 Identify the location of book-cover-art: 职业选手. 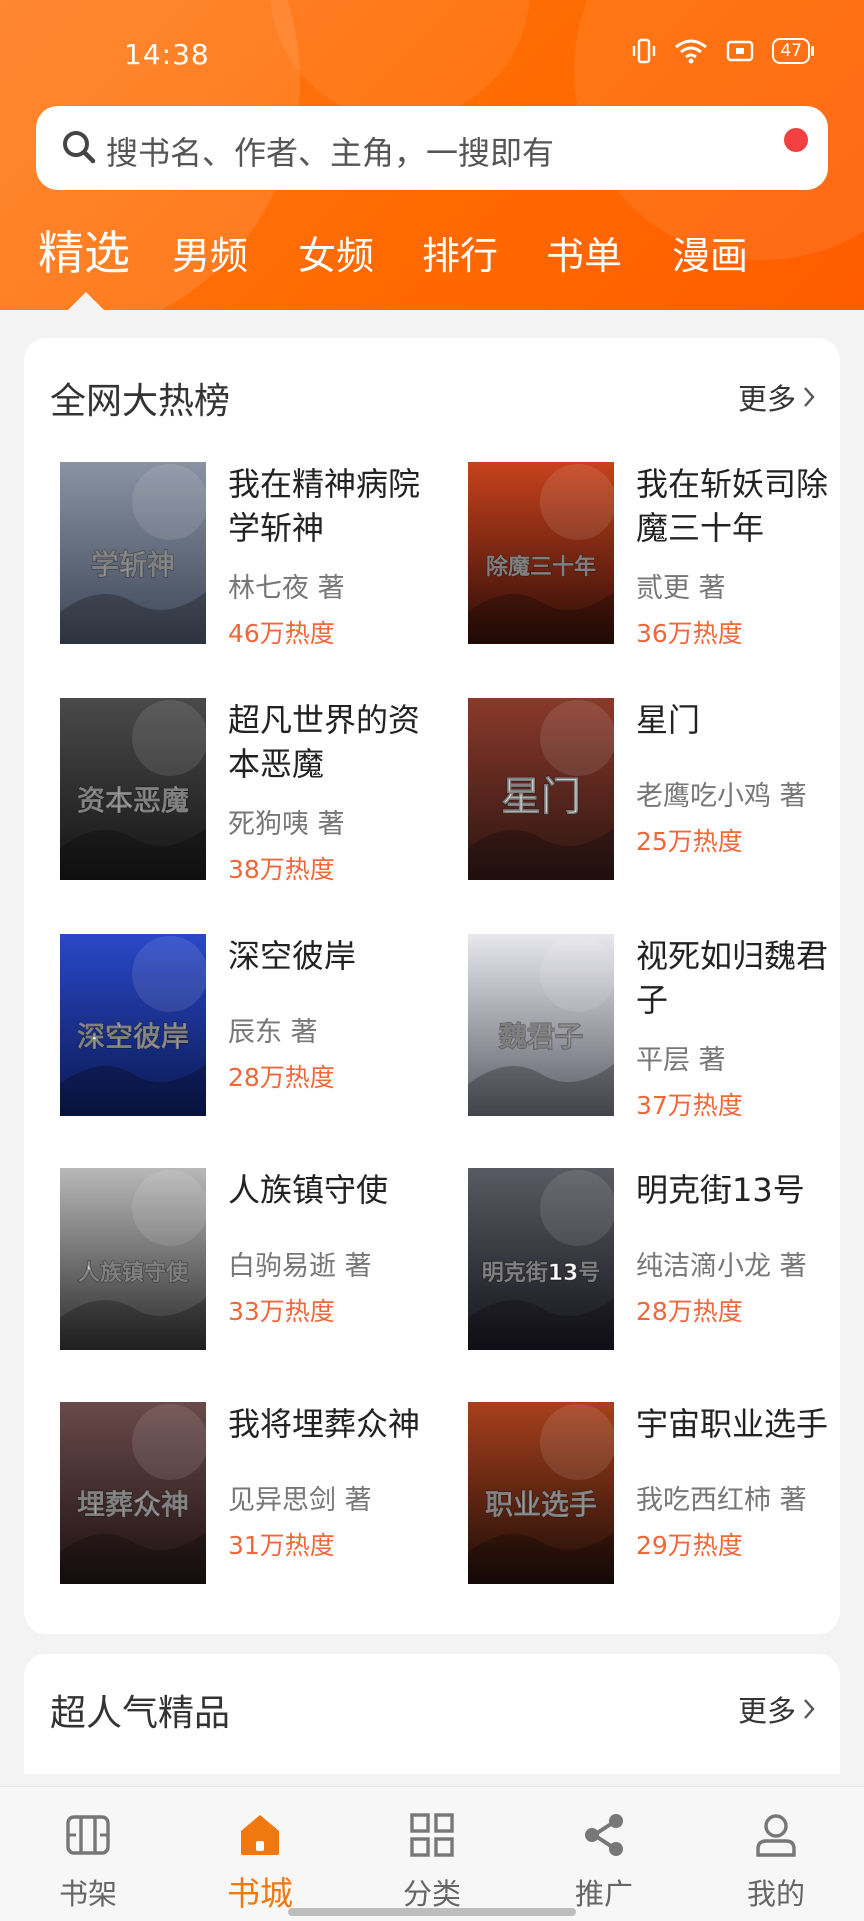
(541, 1493).